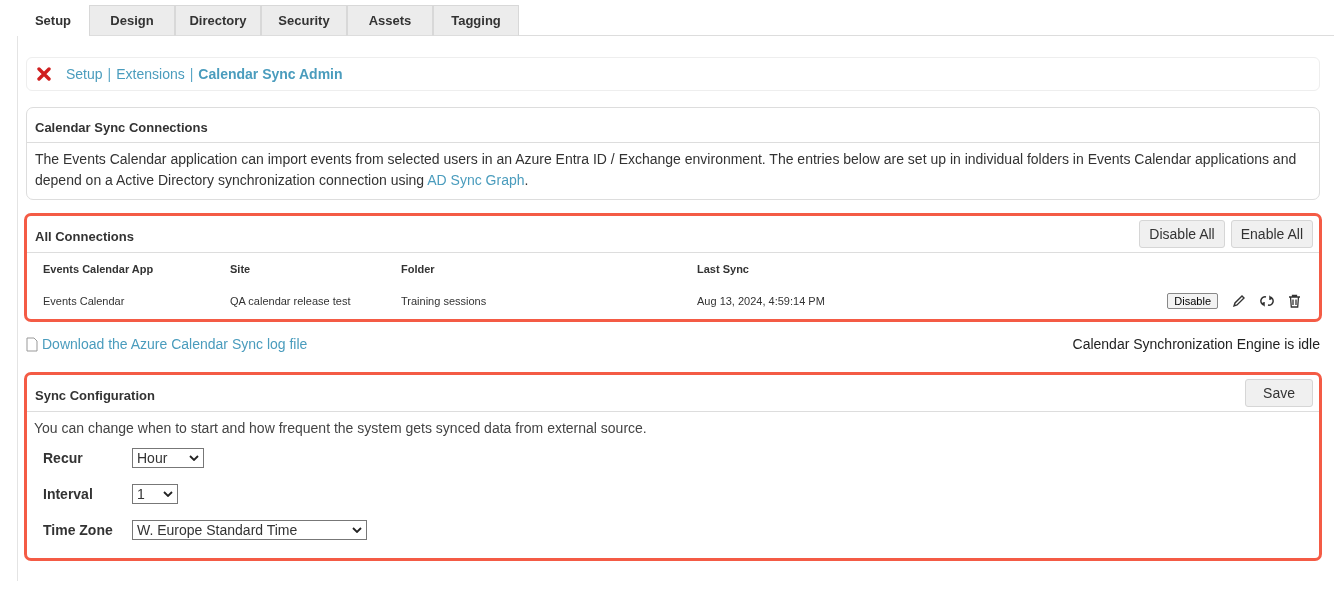 Image resolution: width=1334 pixels, height=614 pixels. I want to click on description-text: The Events Calendar application can import events from selected users in an Azure Entra ID / Exchange environment. The entries below are set up in individual folders in Events Calendar applications and depend on a Active Directory synchronization connection using AD Sync Graph., so click(666, 170).